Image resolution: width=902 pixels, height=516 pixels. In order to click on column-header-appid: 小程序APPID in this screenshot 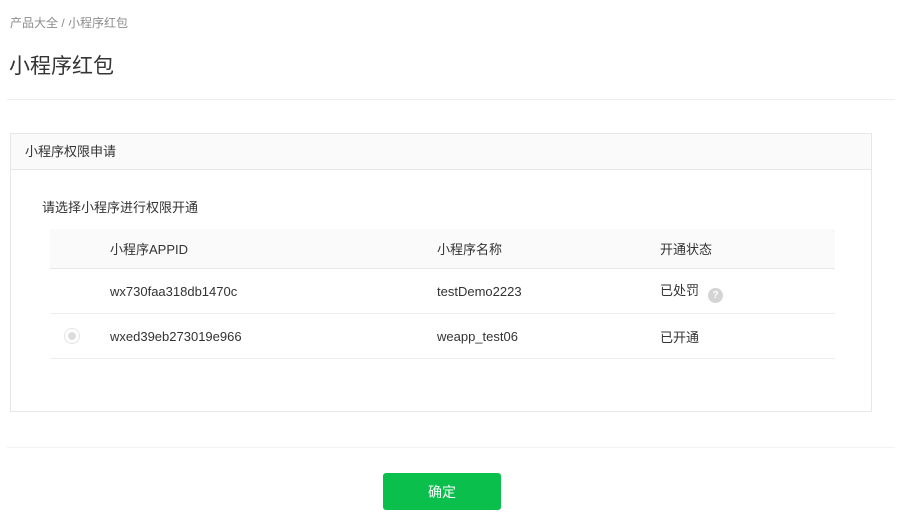, I will do `click(273, 249)`.